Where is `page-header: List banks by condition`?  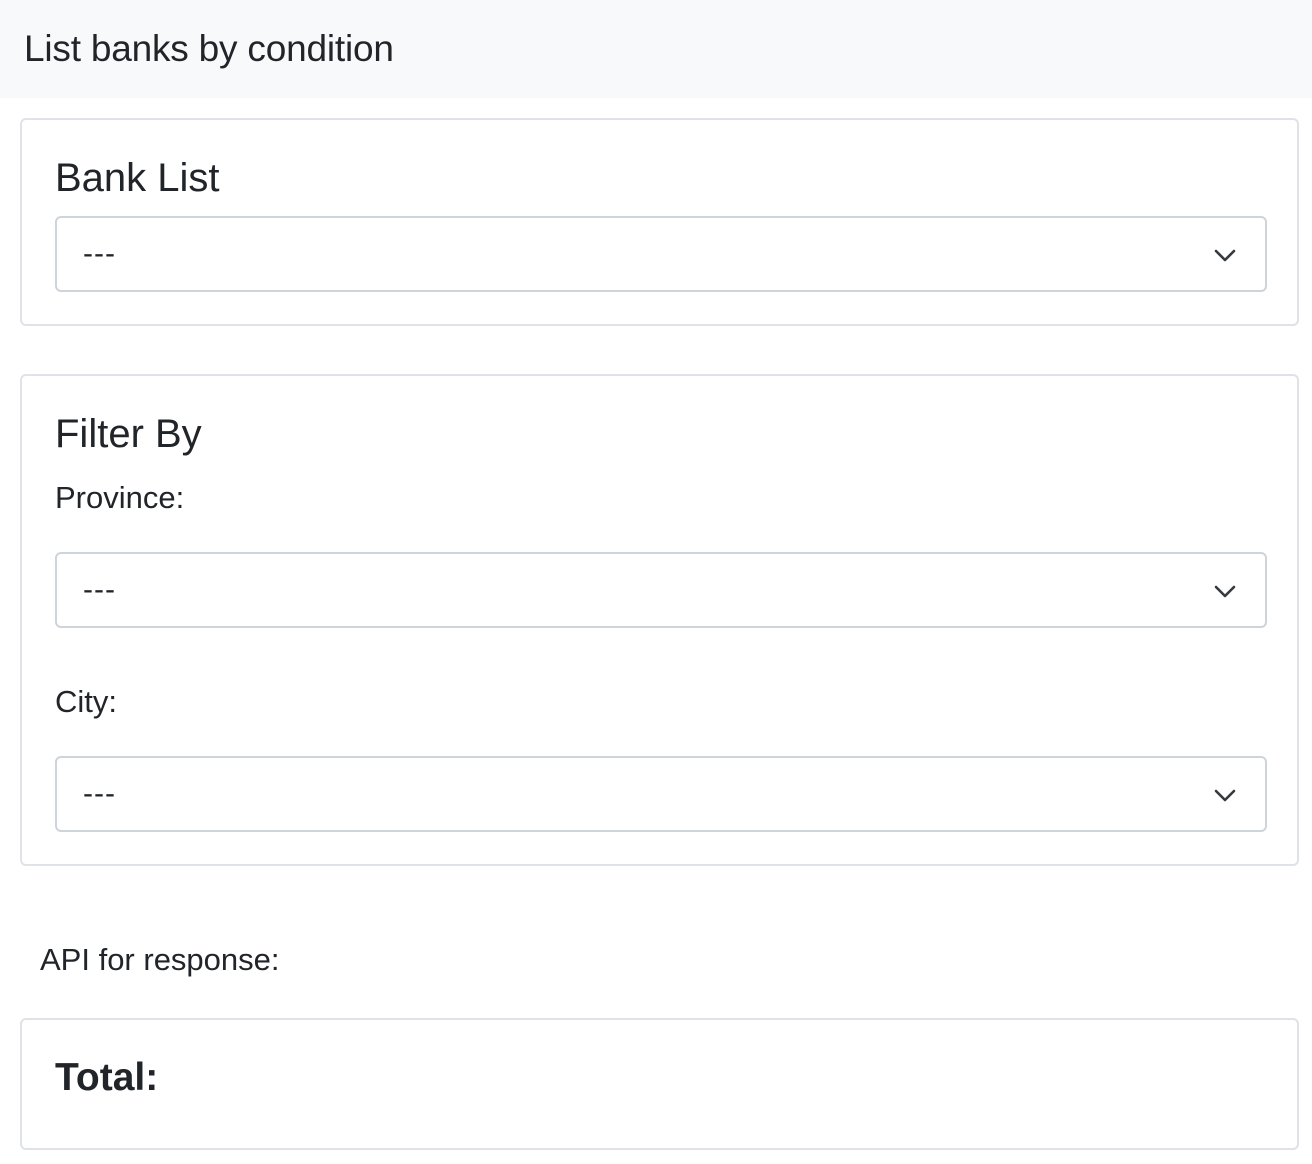
page-header: List banks by condition is located at coordinates (656, 49).